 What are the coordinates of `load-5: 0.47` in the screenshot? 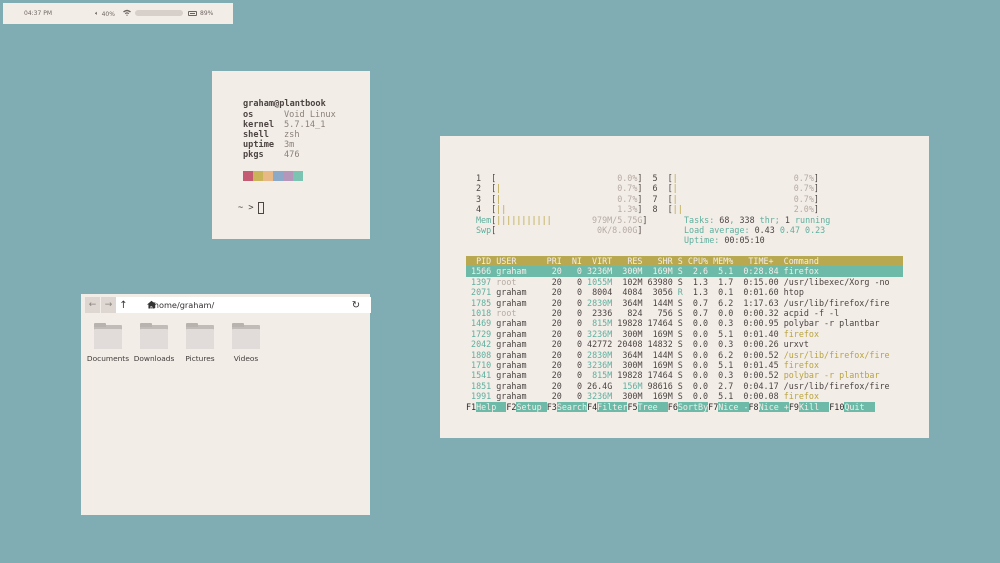 It's located at (789, 230).